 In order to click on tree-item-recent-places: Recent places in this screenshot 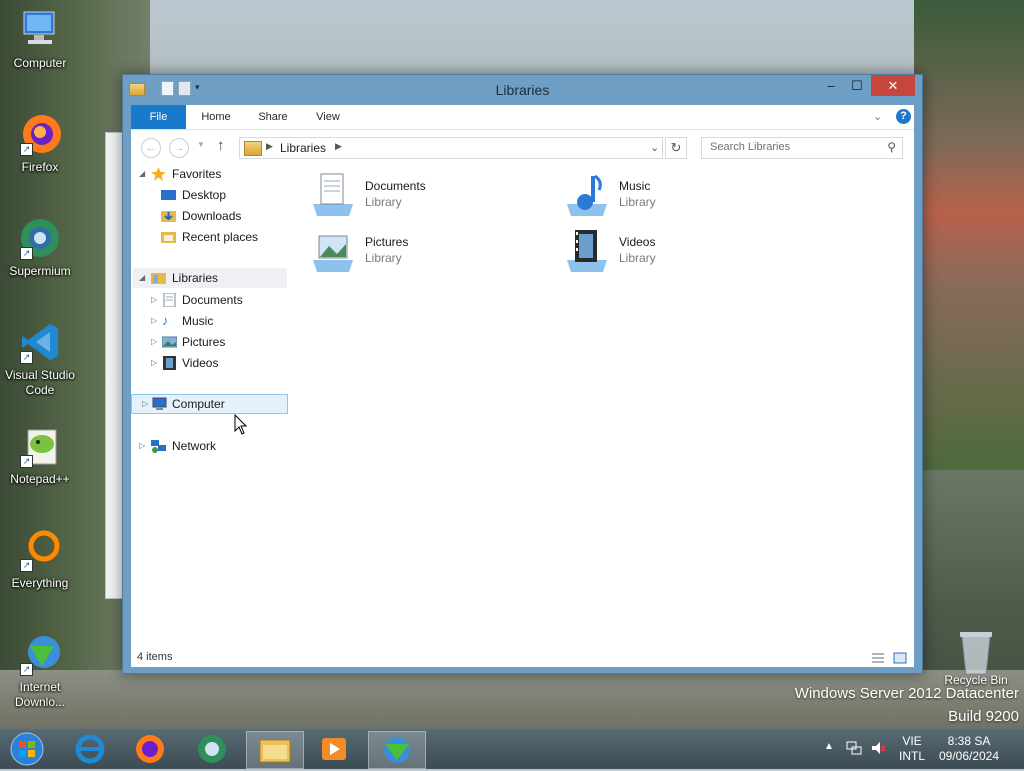, I will do `click(224, 237)`.